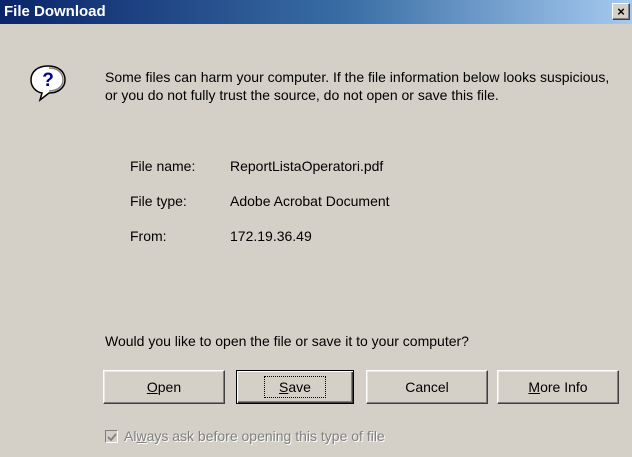 Image resolution: width=632 pixels, height=457 pixels. What do you see at coordinates (316, 12) in the screenshot?
I see `title-bar: File Download ×` at bounding box center [316, 12].